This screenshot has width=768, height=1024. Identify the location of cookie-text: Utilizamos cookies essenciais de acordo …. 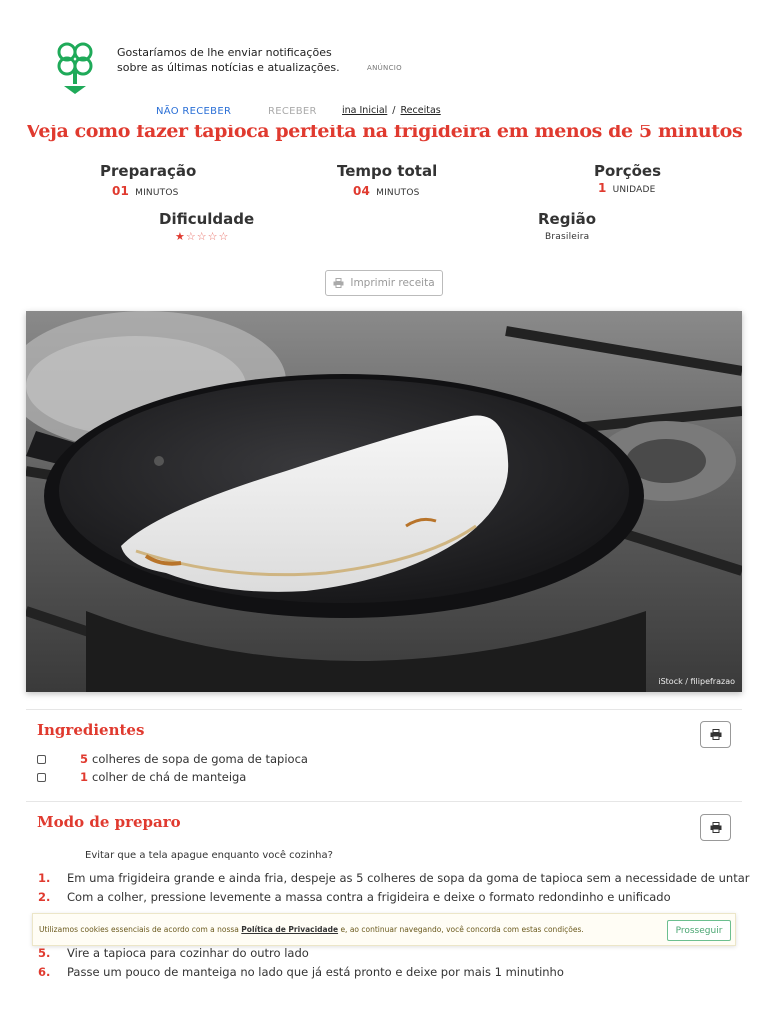
(311, 929).